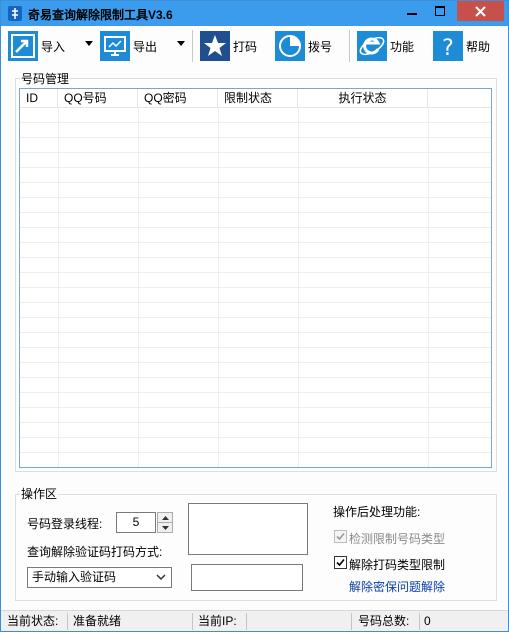 Image resolution: width=509 pixels, height=632 pixels. Describe the element at coordinates (95, 552) in the screenshot. I see `captcha-mode-label: 查询解除验证码打码方式:` at that location.